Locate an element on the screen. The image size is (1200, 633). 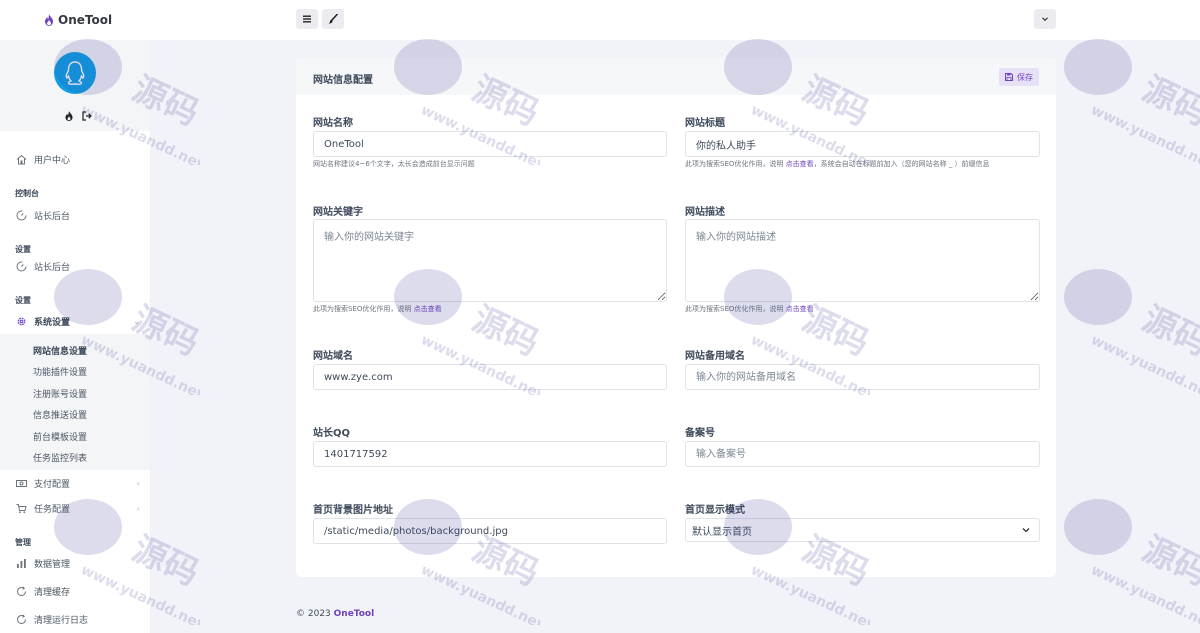
submenu-push: 信息推送设置 is located at coordinates (60, 414).